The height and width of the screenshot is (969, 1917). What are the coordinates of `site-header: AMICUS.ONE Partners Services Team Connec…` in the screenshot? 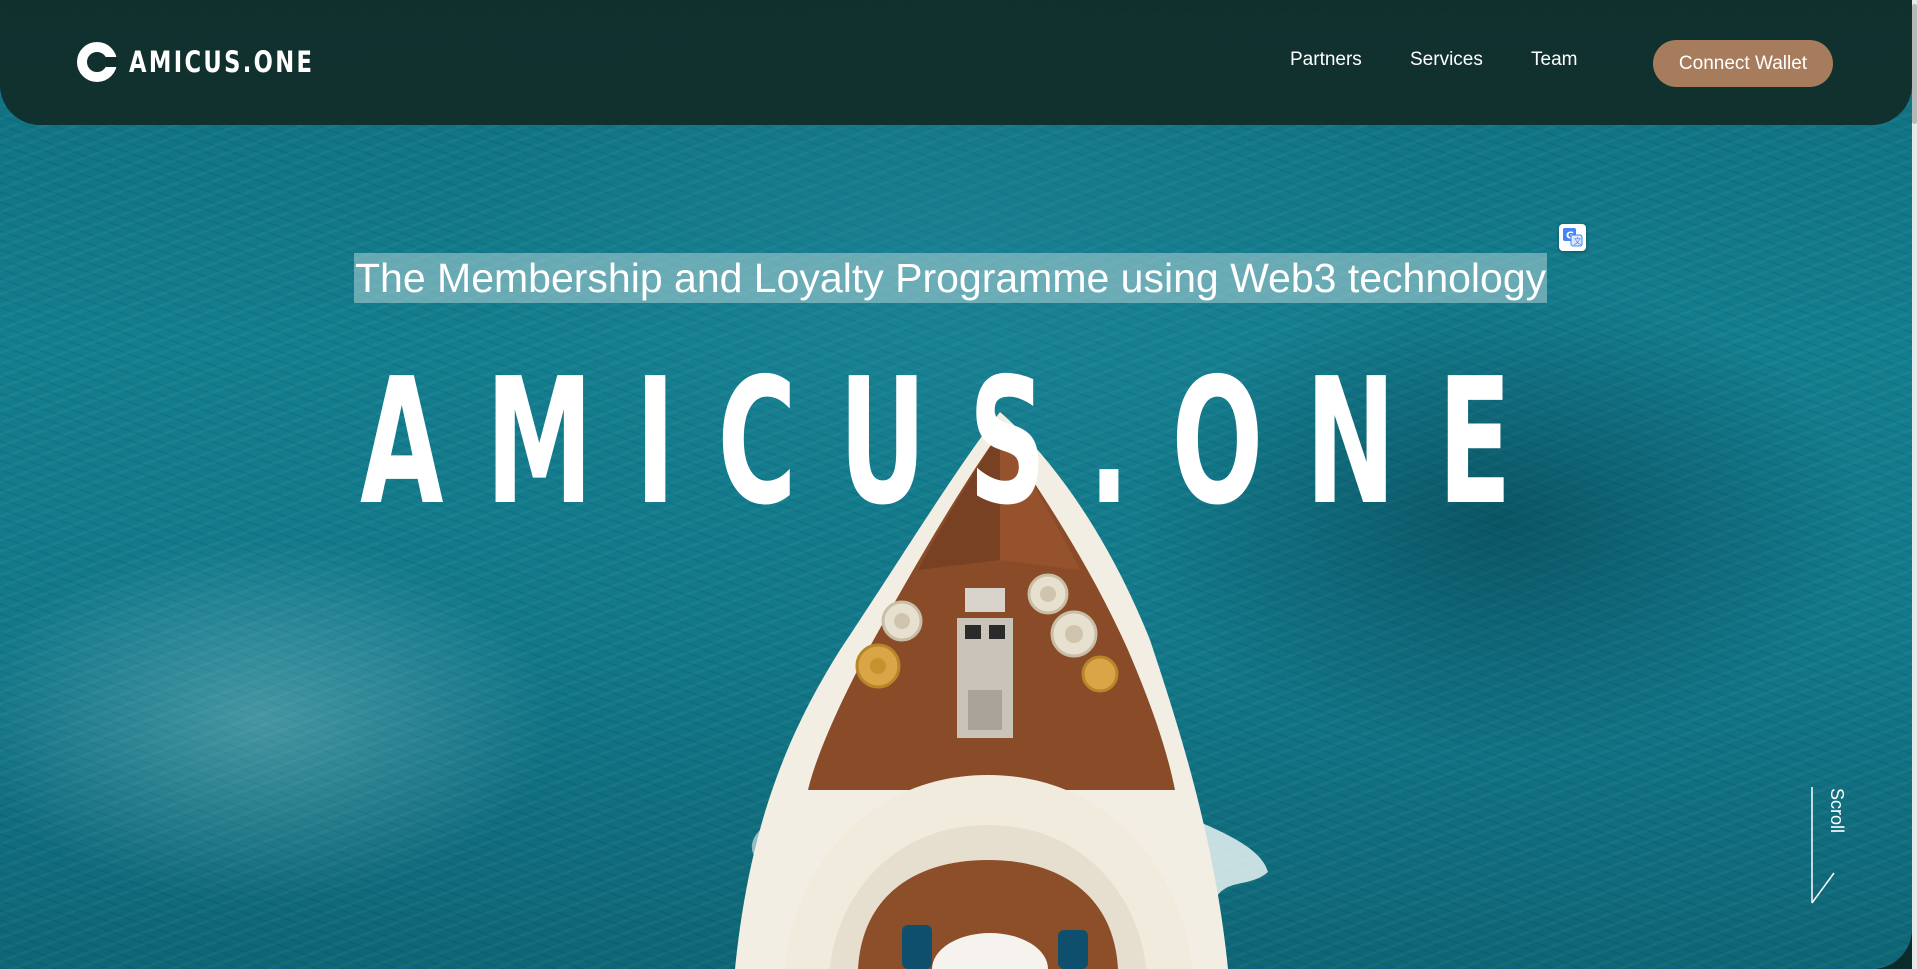 It's located at (956, 62).